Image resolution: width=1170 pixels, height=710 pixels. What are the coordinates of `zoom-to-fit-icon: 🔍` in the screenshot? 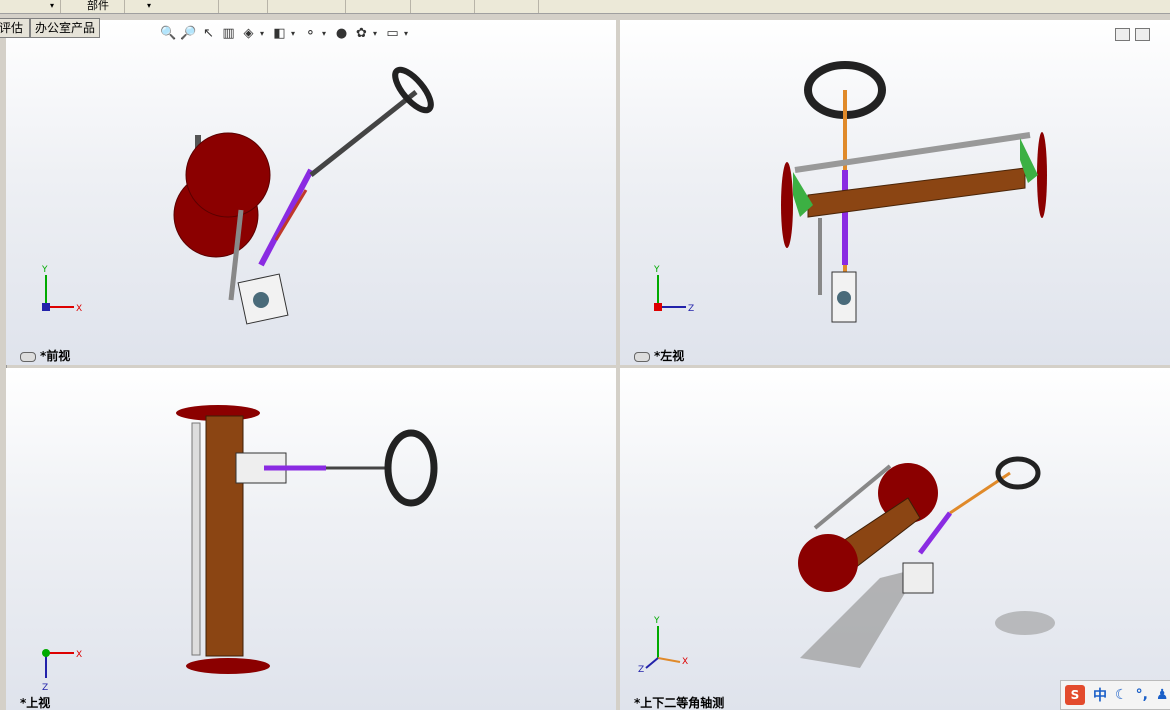 It's located at (168, 33).